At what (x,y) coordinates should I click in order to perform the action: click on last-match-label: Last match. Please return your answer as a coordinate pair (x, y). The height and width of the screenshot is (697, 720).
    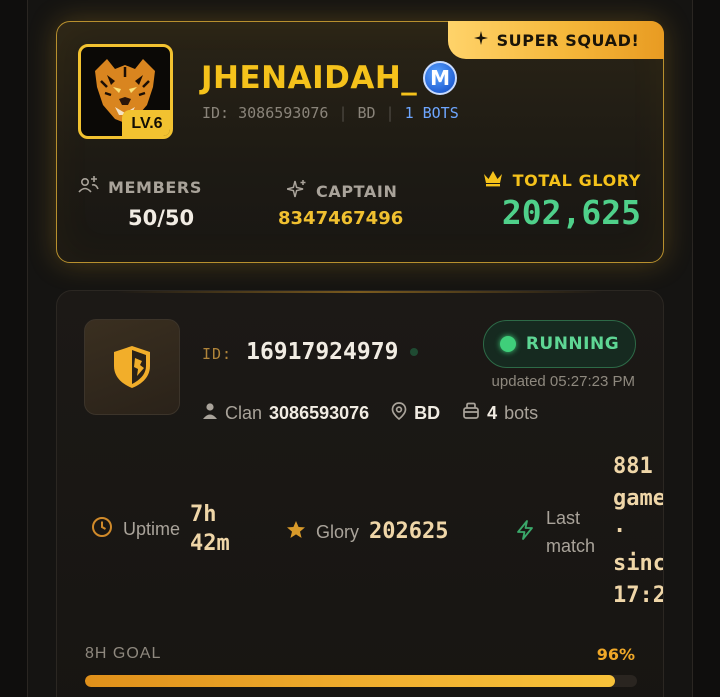
    Looking at the image, I should click on (570, 533).